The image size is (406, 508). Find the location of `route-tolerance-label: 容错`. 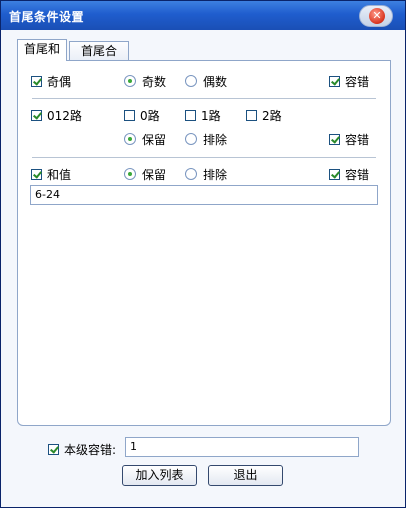

route-tolerance-label: 容错 is located at coordinates (357, 139).